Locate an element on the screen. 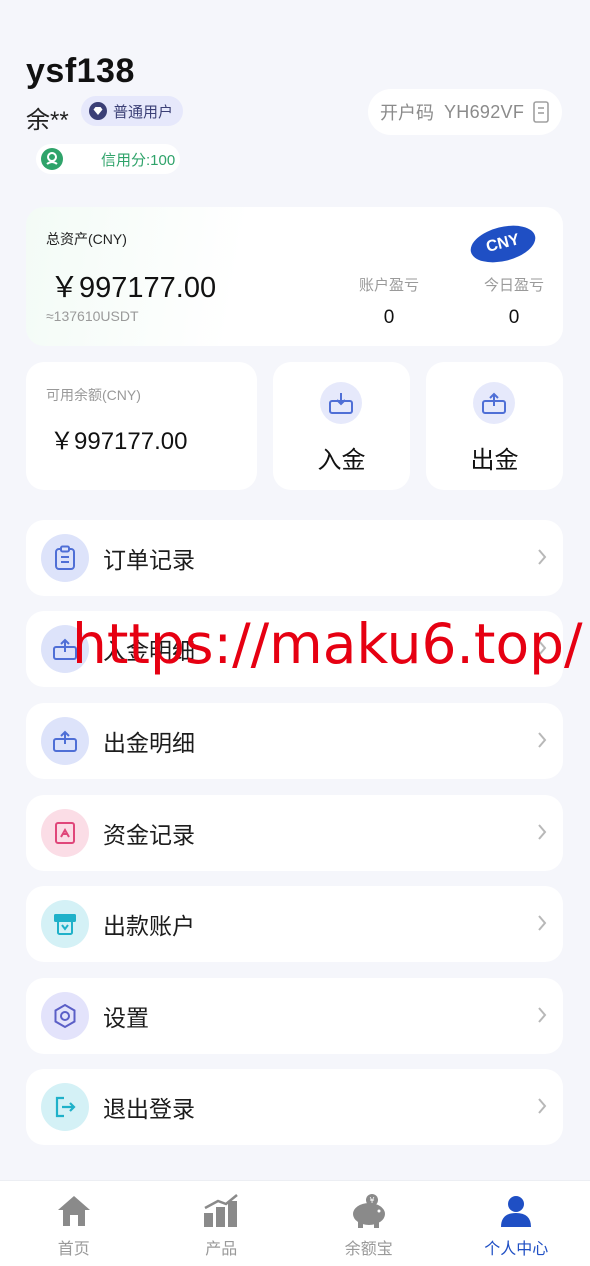  copy-icon is located at coordinates (541, 112).